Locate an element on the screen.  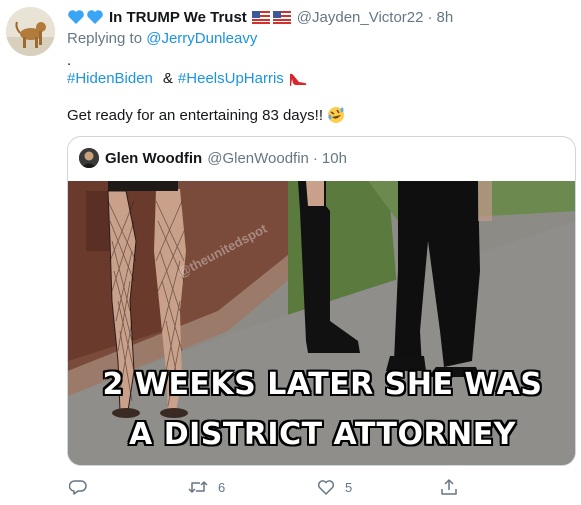
share-button is located at coordinates (449, 487).